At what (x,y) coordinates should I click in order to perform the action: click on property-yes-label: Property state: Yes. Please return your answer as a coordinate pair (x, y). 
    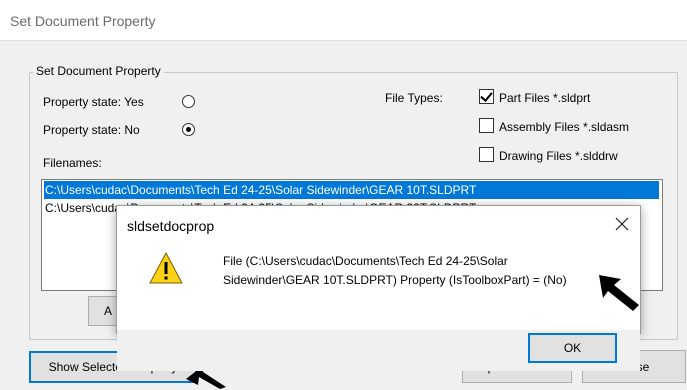
    Looking at the image, I should click on (93, 102).